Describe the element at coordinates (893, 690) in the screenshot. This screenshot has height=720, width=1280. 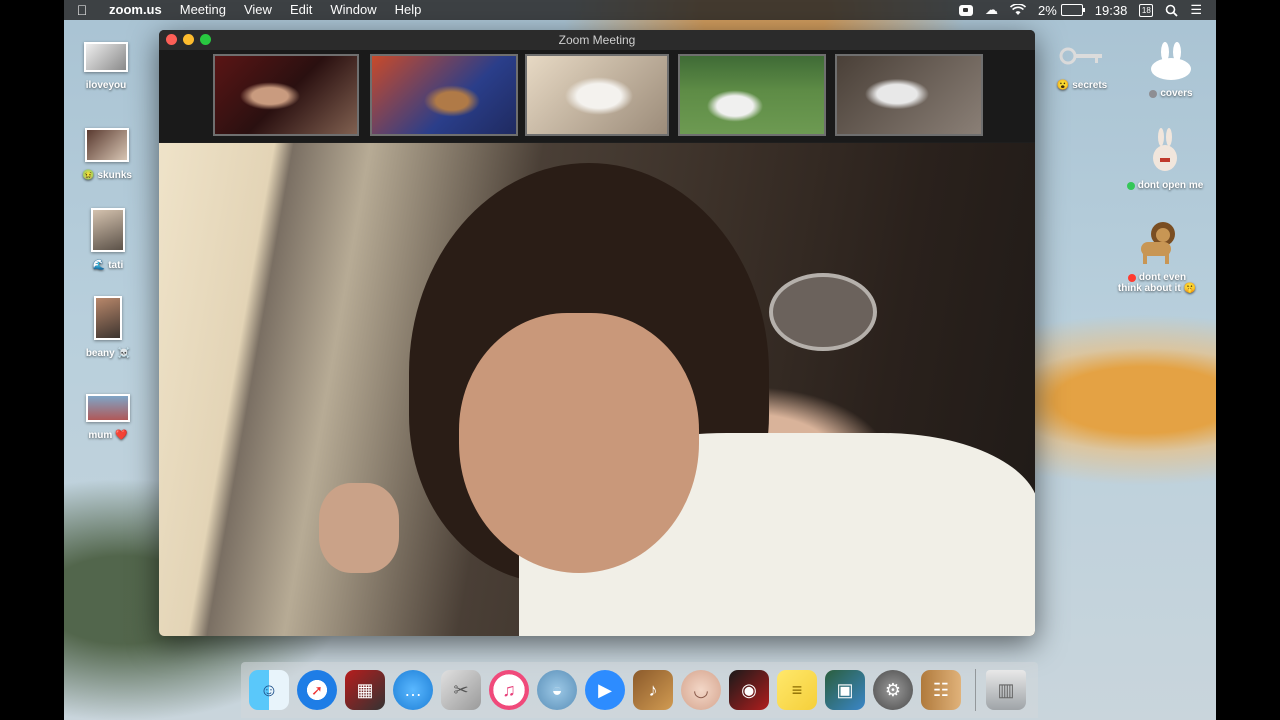
I see `dock-system-preferences-icon: ⚙` at that location.